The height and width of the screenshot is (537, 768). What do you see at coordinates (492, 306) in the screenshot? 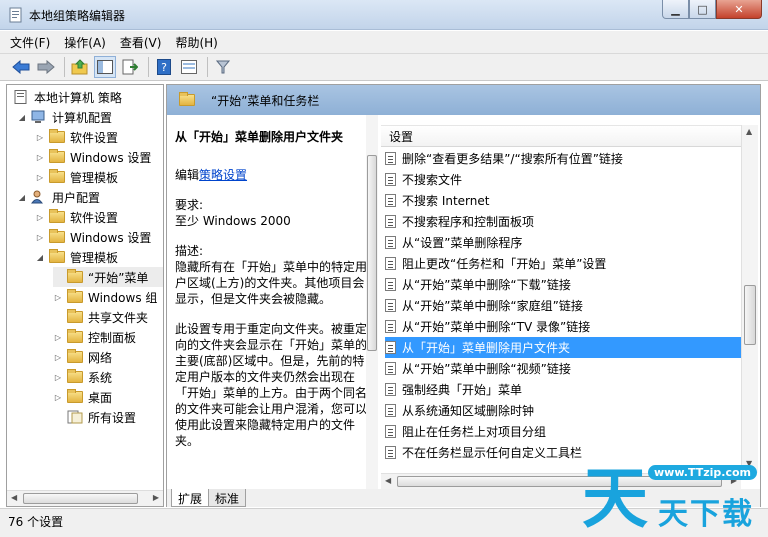
I see `list-item-label: 从“开始”菜单中删除“家庭组”链接` at bounding box center [492, 306].